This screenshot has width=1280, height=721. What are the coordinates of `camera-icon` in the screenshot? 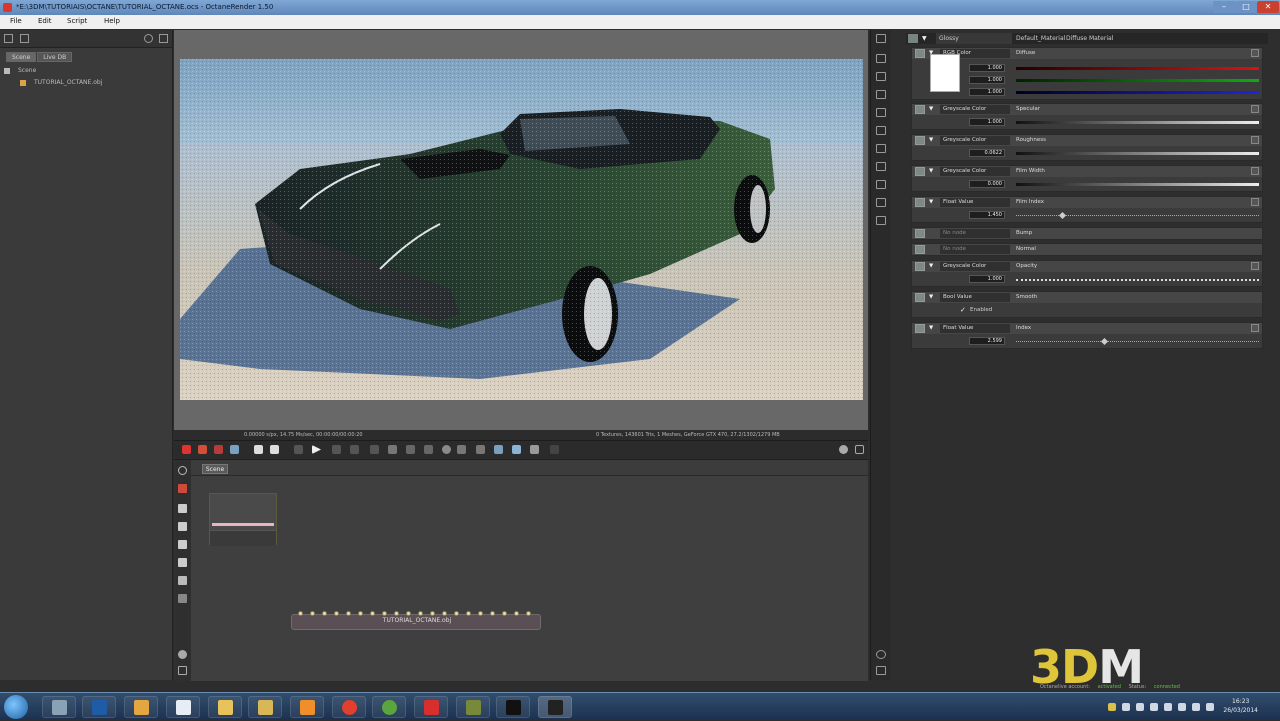 It's located at (881, 94).